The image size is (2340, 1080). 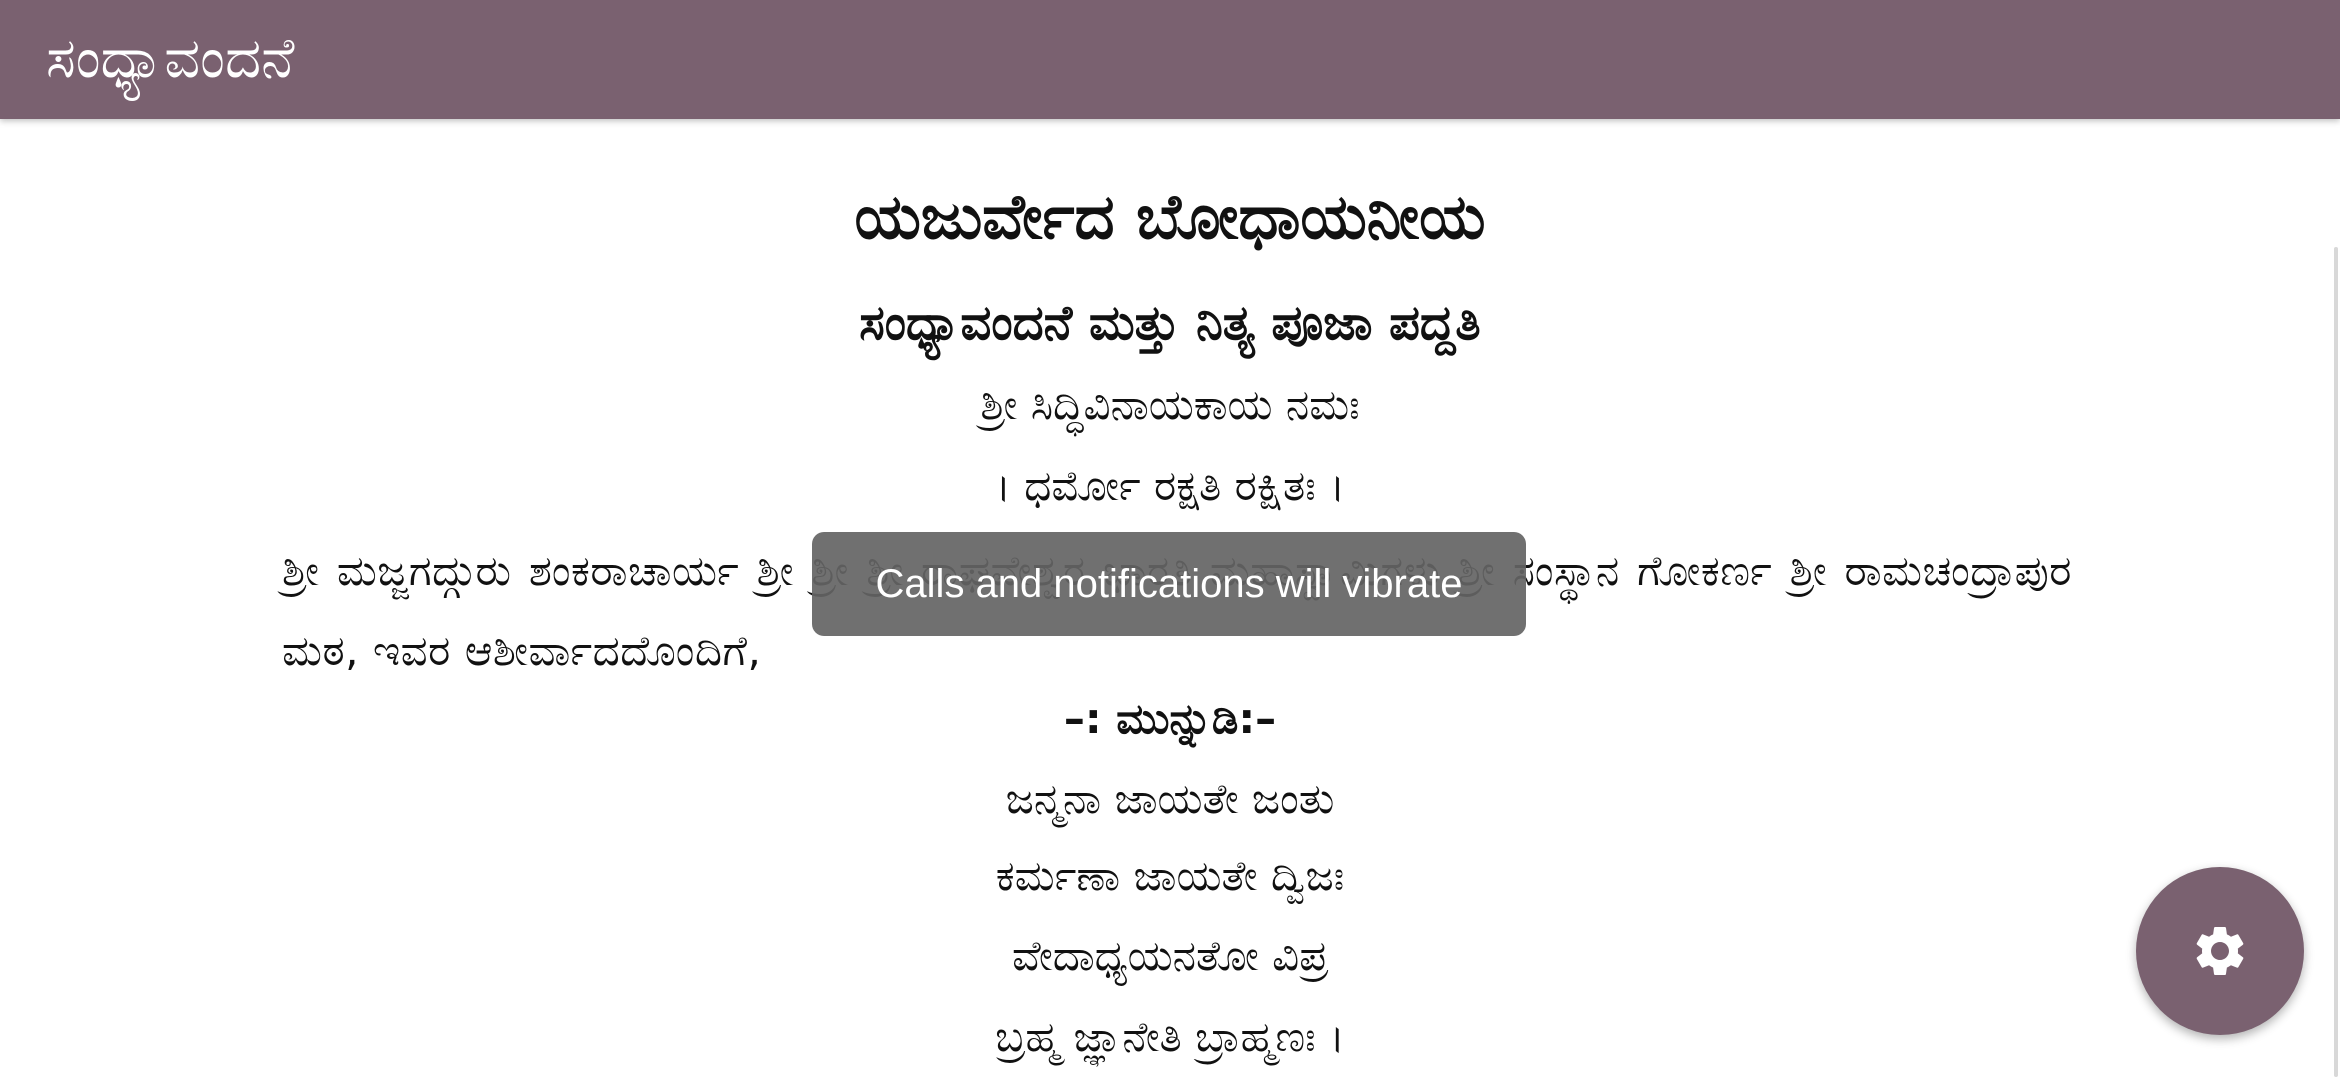 I want to click on gear-icon, so click(x=2220, y=951).